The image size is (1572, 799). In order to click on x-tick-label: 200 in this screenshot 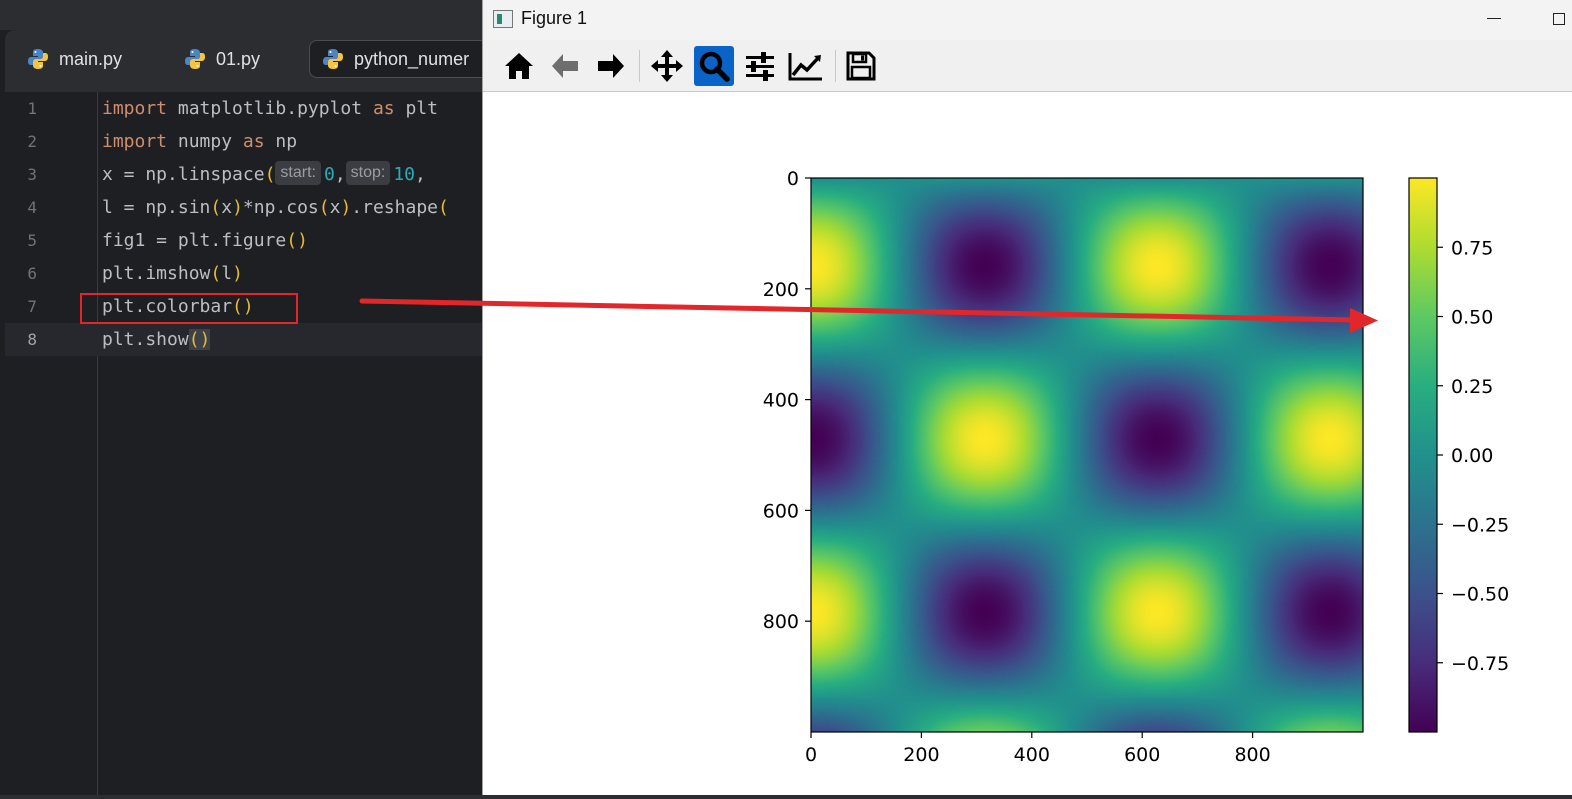, I will do `click(921, 755)`.